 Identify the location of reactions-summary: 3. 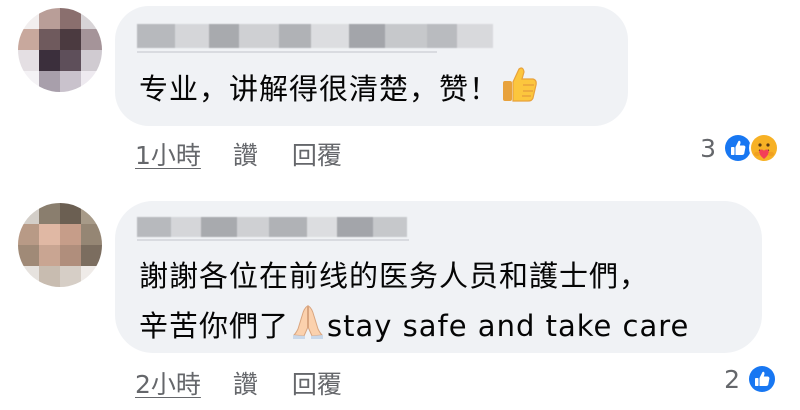
(740, 148).